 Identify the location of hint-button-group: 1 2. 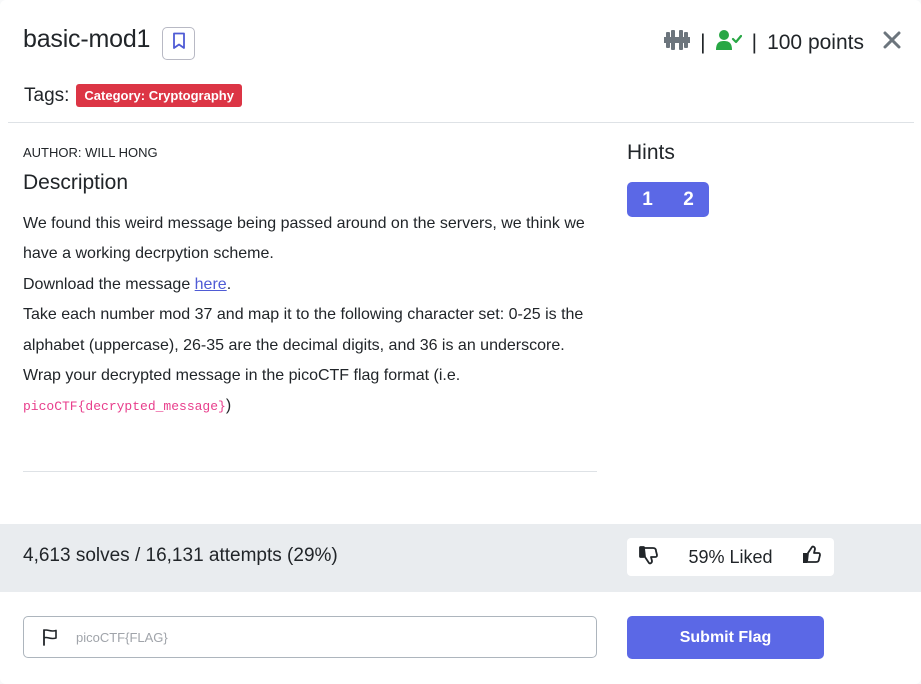
(668, 199).